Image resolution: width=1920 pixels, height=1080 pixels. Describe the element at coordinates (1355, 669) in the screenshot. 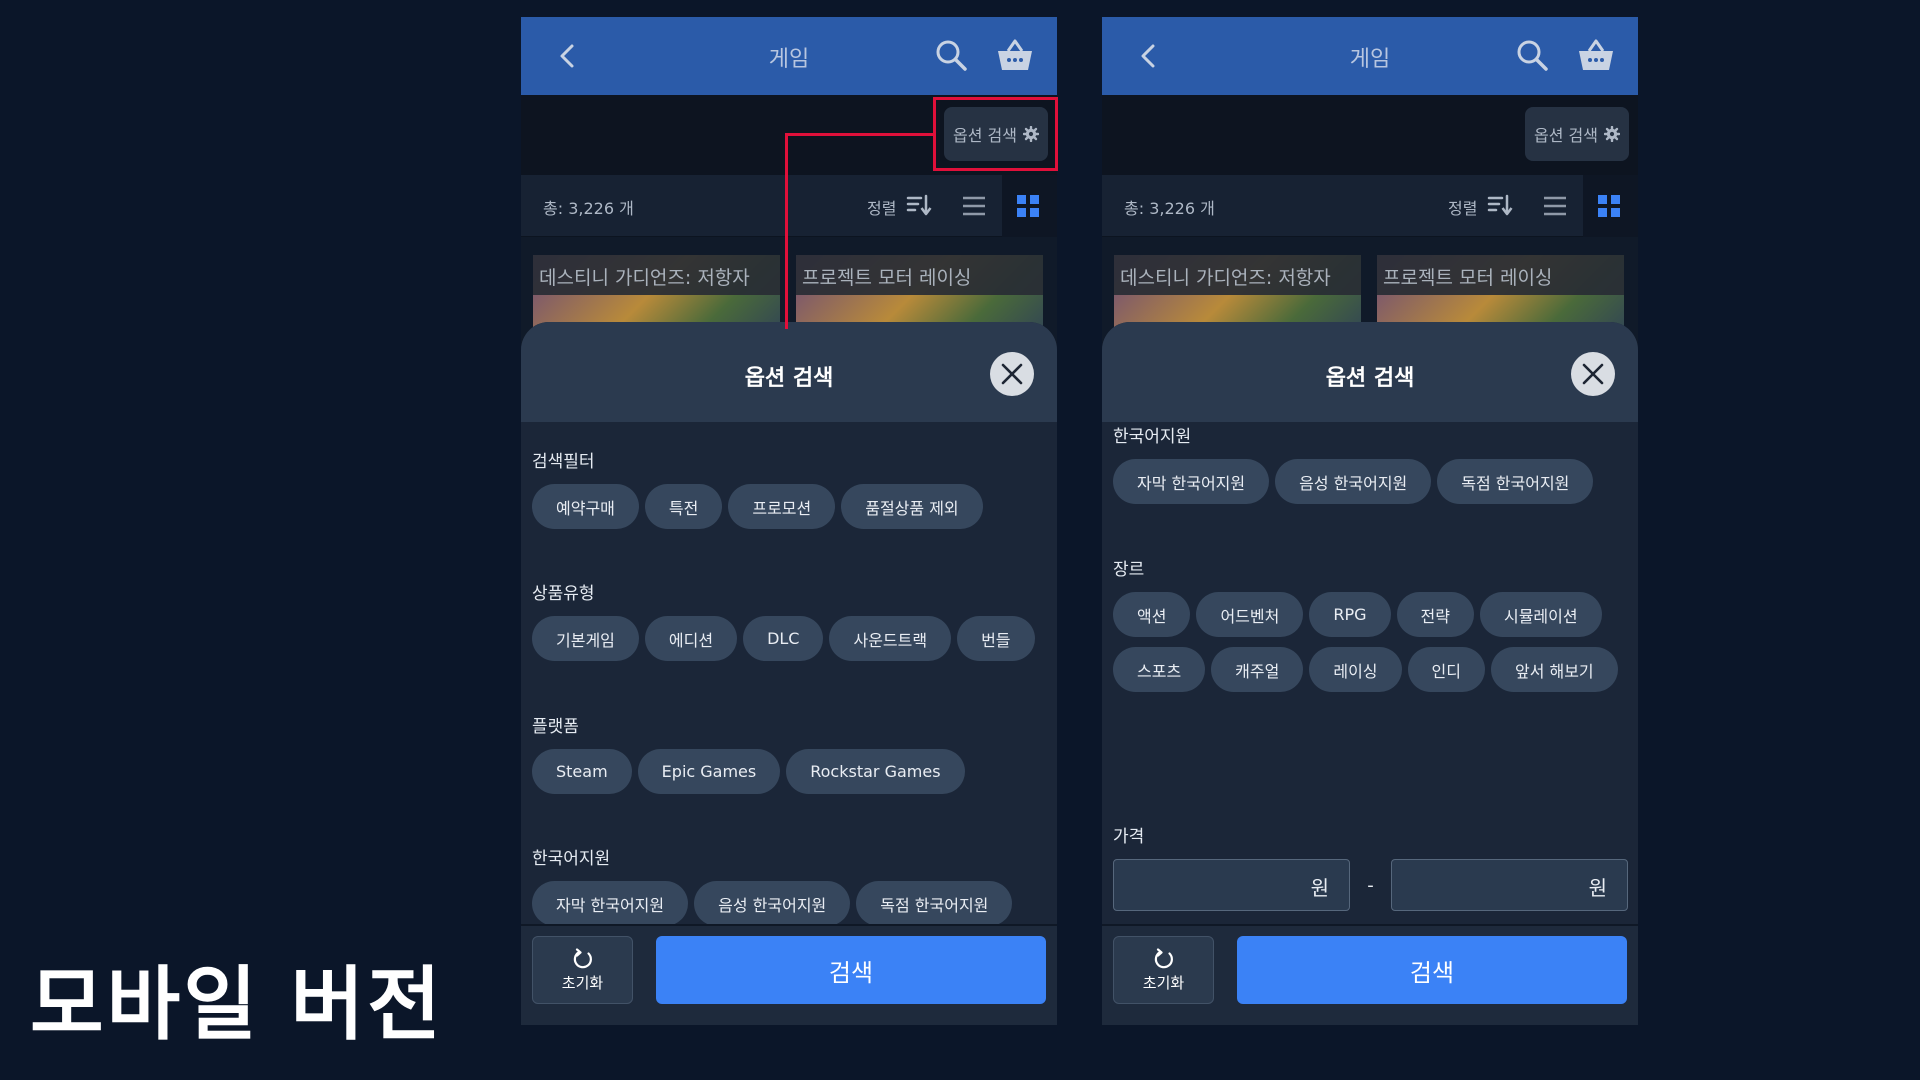

I see `genre-chip-racing: 레이싱` at that location.